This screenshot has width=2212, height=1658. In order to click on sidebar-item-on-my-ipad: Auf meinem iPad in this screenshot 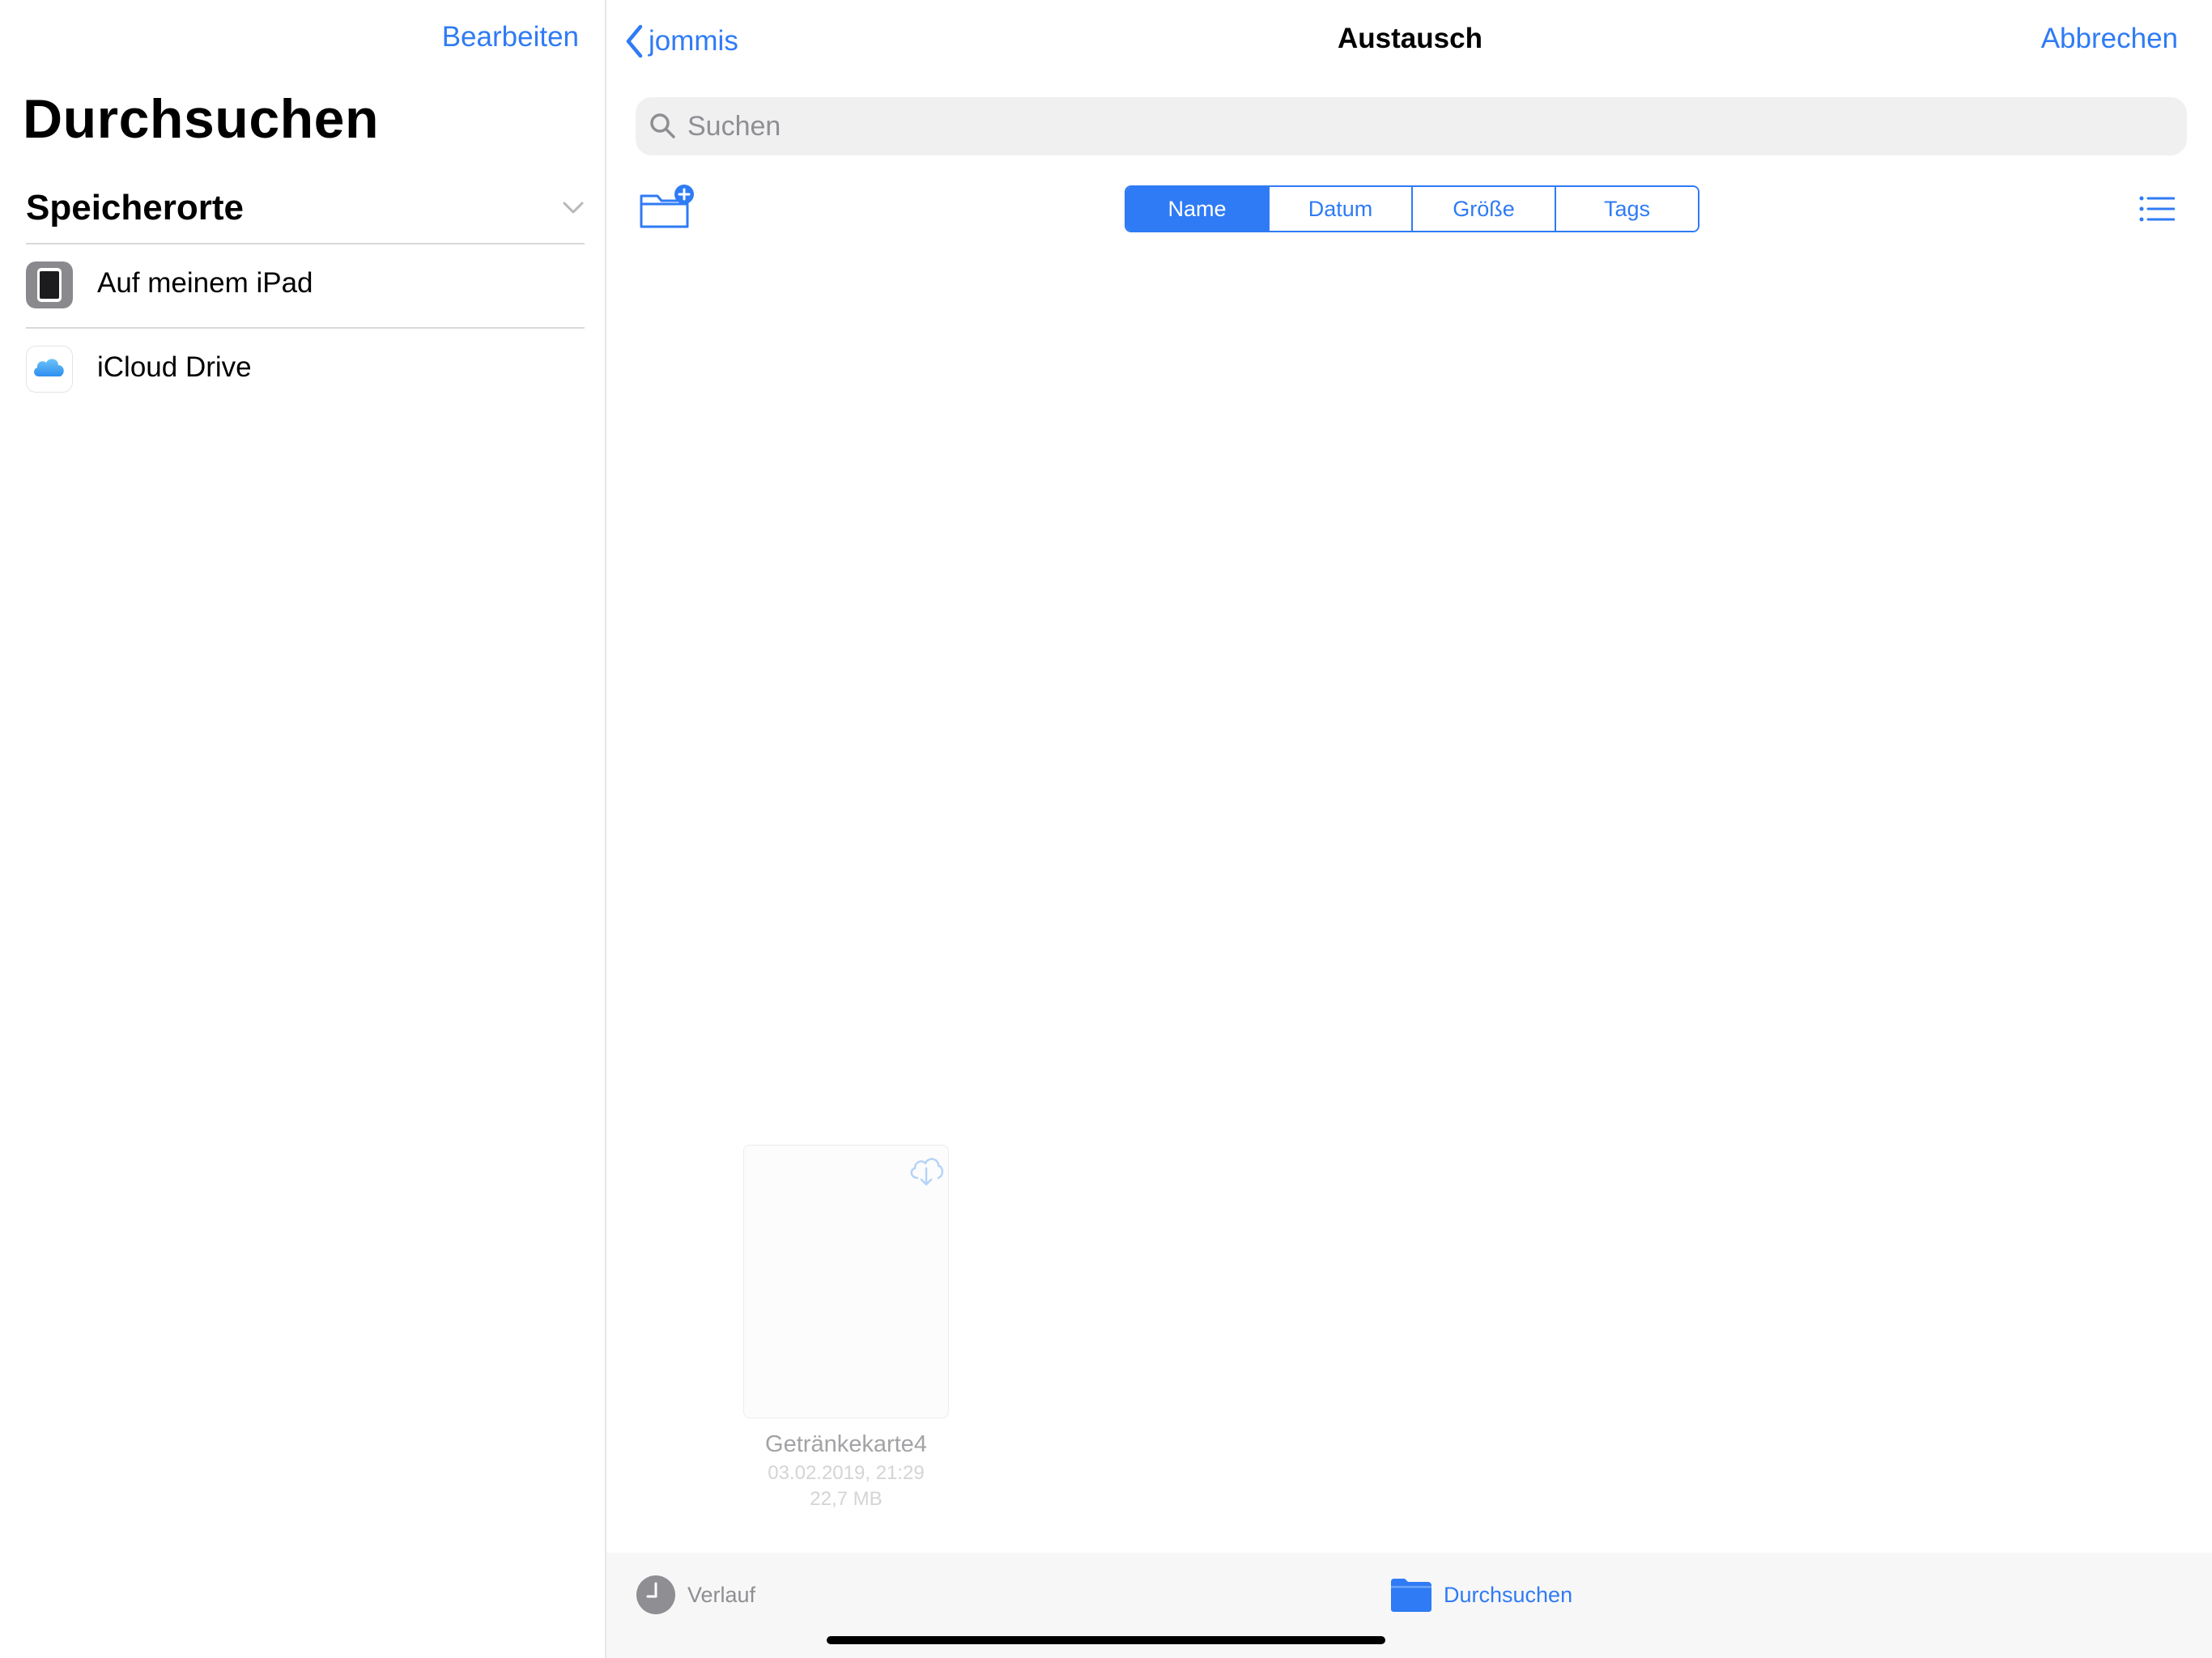, I will do `click(305, 286)`.